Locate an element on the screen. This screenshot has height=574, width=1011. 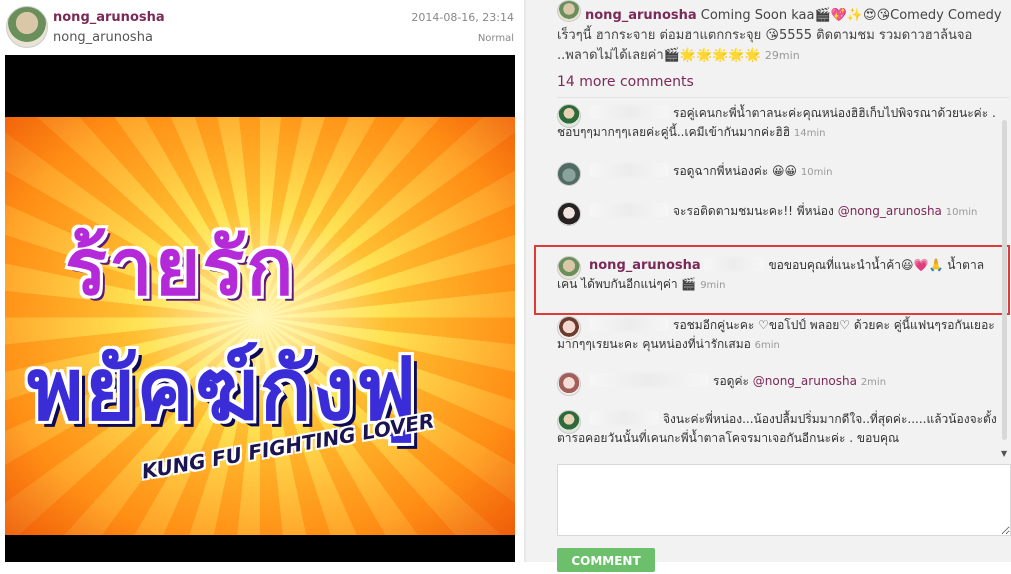
comment-text: จะรอติดตามชมนะคะ!! พี่หน่อง is located at coordinates (753, 211).